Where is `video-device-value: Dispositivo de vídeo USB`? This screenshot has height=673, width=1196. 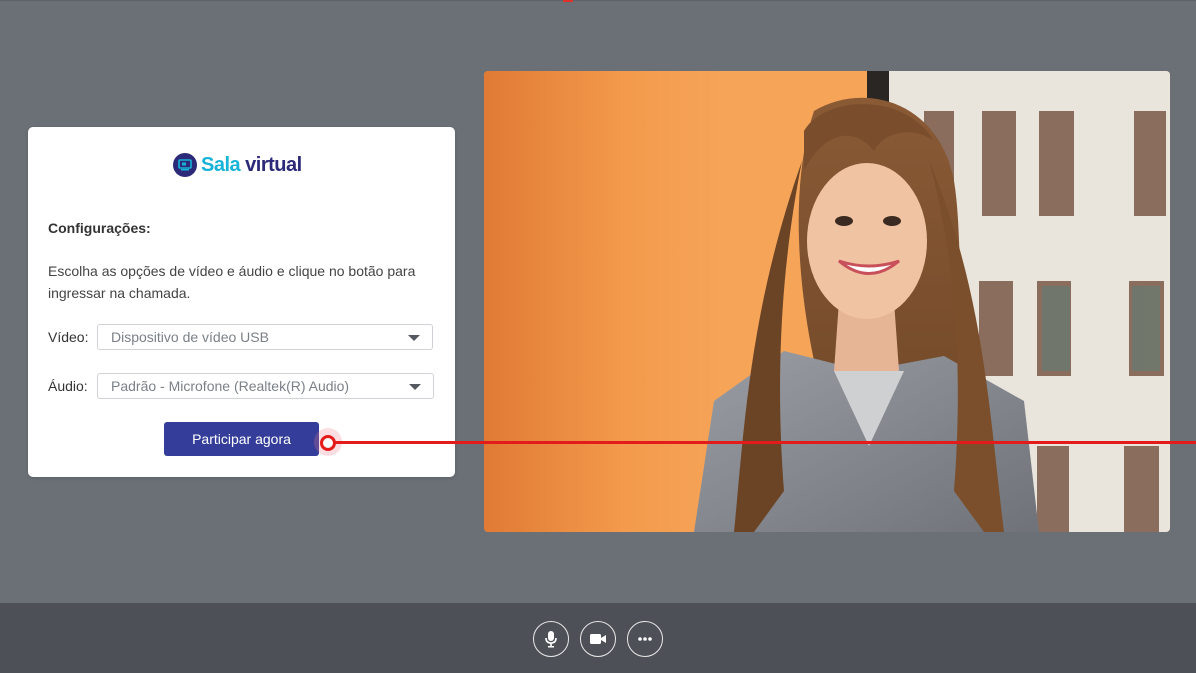
video-device-value: Dispositivo de vídeo USB is located at coordinates (190, 337).